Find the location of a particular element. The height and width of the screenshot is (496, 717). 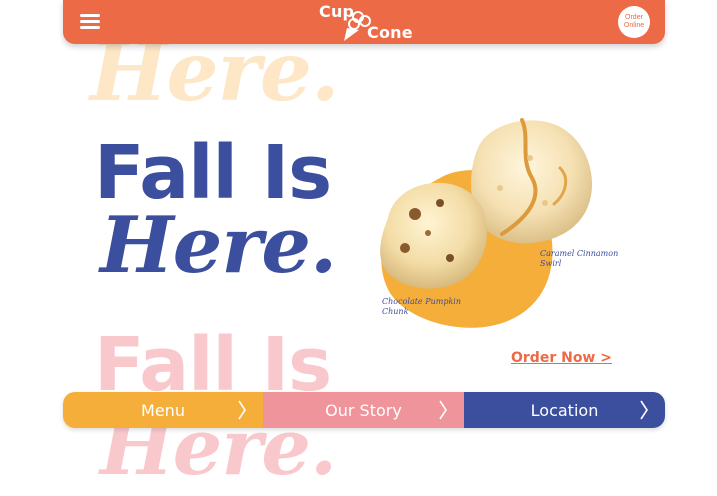

nav-menu-button: Menu is located at coordinates (163, 410).